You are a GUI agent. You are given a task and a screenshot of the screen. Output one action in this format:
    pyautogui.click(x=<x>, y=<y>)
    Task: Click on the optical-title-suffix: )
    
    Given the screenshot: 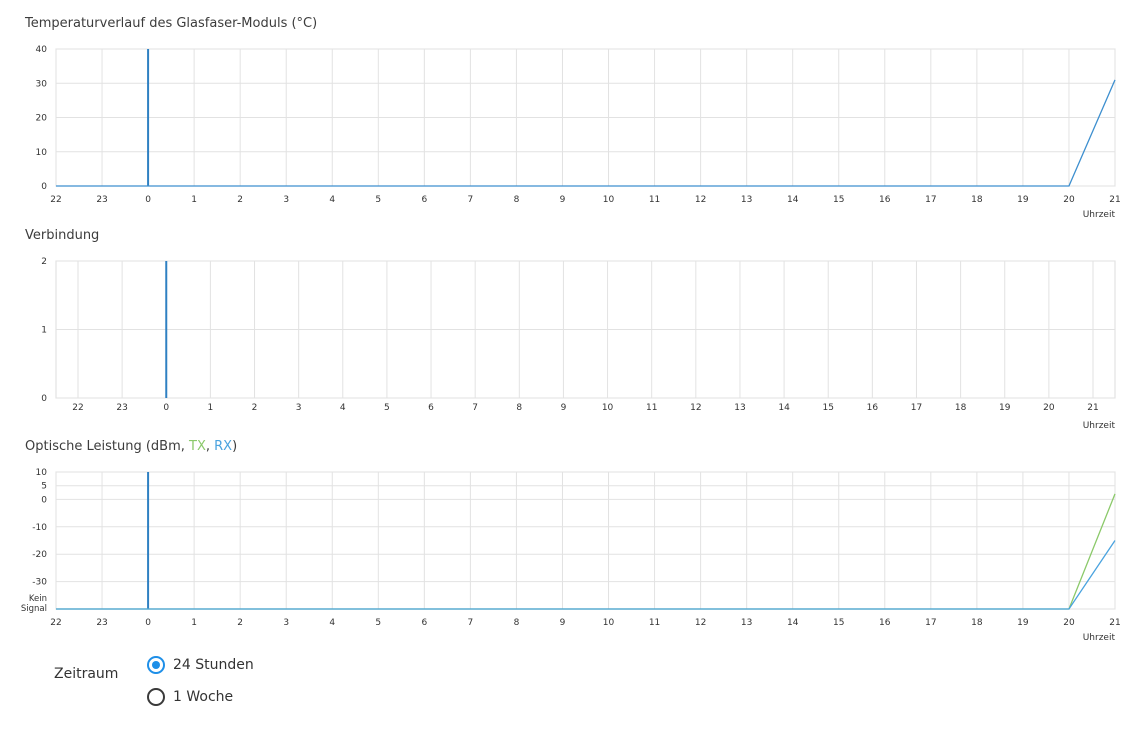 What is the action you would take?
    pyautogui.click(x=235, y=446)
    